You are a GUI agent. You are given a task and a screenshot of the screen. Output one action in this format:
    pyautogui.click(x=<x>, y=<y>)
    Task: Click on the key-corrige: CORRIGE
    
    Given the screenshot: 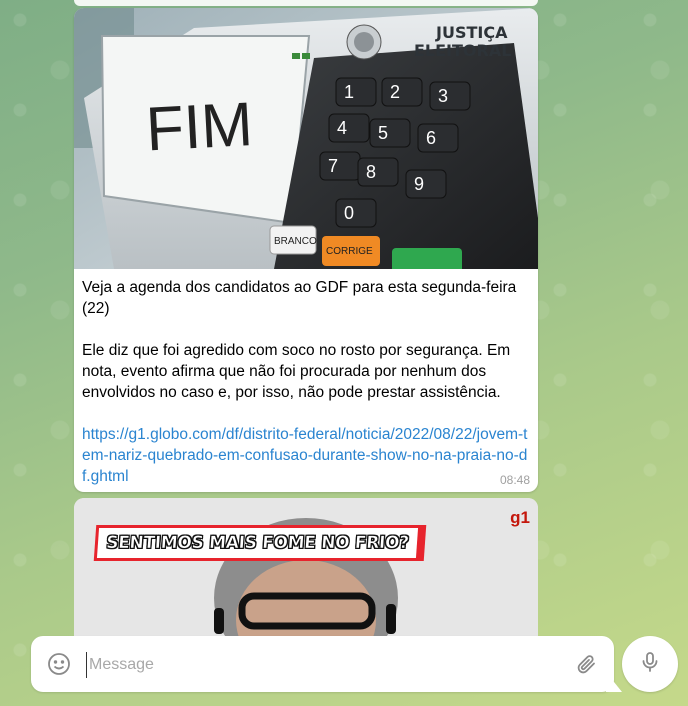 What is the action you would take?
    pyautogui.click(x=349, y=251)
    